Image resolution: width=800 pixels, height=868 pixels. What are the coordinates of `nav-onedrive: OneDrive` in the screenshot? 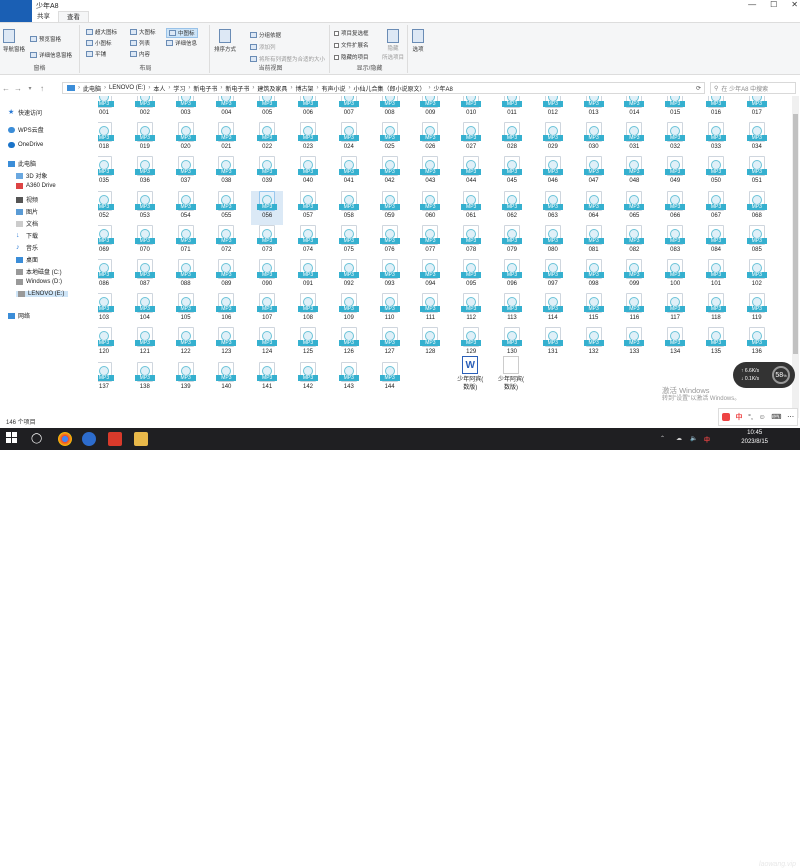 It's located at (25, 145).